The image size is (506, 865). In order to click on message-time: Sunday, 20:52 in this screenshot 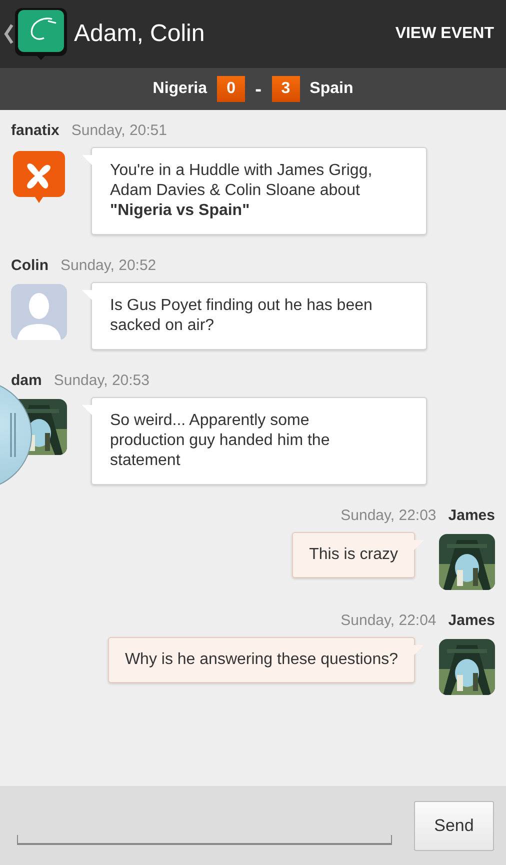, I will do `click(108, 265)`.